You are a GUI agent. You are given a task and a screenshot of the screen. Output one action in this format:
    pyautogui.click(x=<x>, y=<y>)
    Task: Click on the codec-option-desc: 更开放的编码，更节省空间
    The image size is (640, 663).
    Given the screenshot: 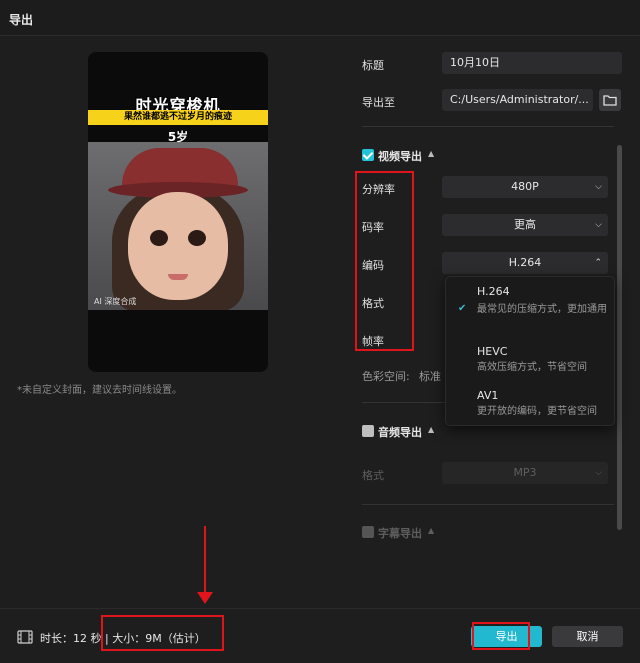 What is the action you would take?
    pyautogui.click(x=537, y=411)
    